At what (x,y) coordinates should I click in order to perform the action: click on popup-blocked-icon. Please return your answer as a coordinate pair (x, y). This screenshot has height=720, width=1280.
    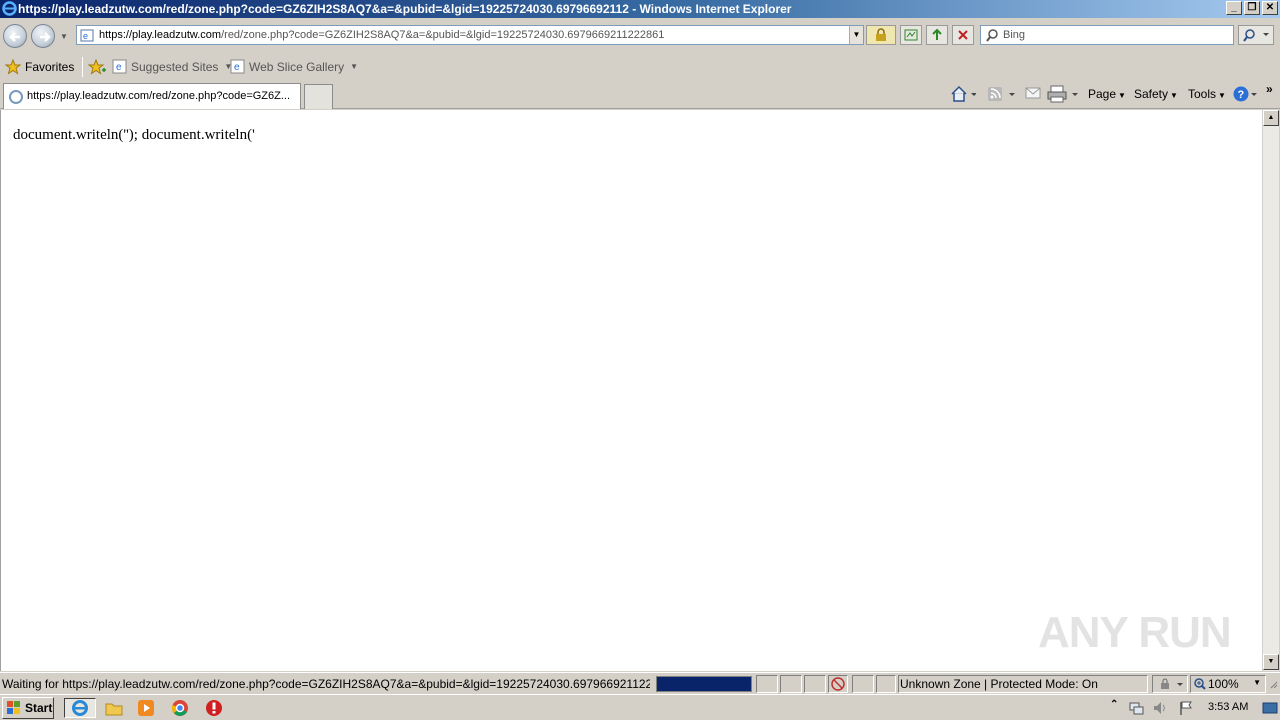
    Looking at the image, I should click on (838, 684).